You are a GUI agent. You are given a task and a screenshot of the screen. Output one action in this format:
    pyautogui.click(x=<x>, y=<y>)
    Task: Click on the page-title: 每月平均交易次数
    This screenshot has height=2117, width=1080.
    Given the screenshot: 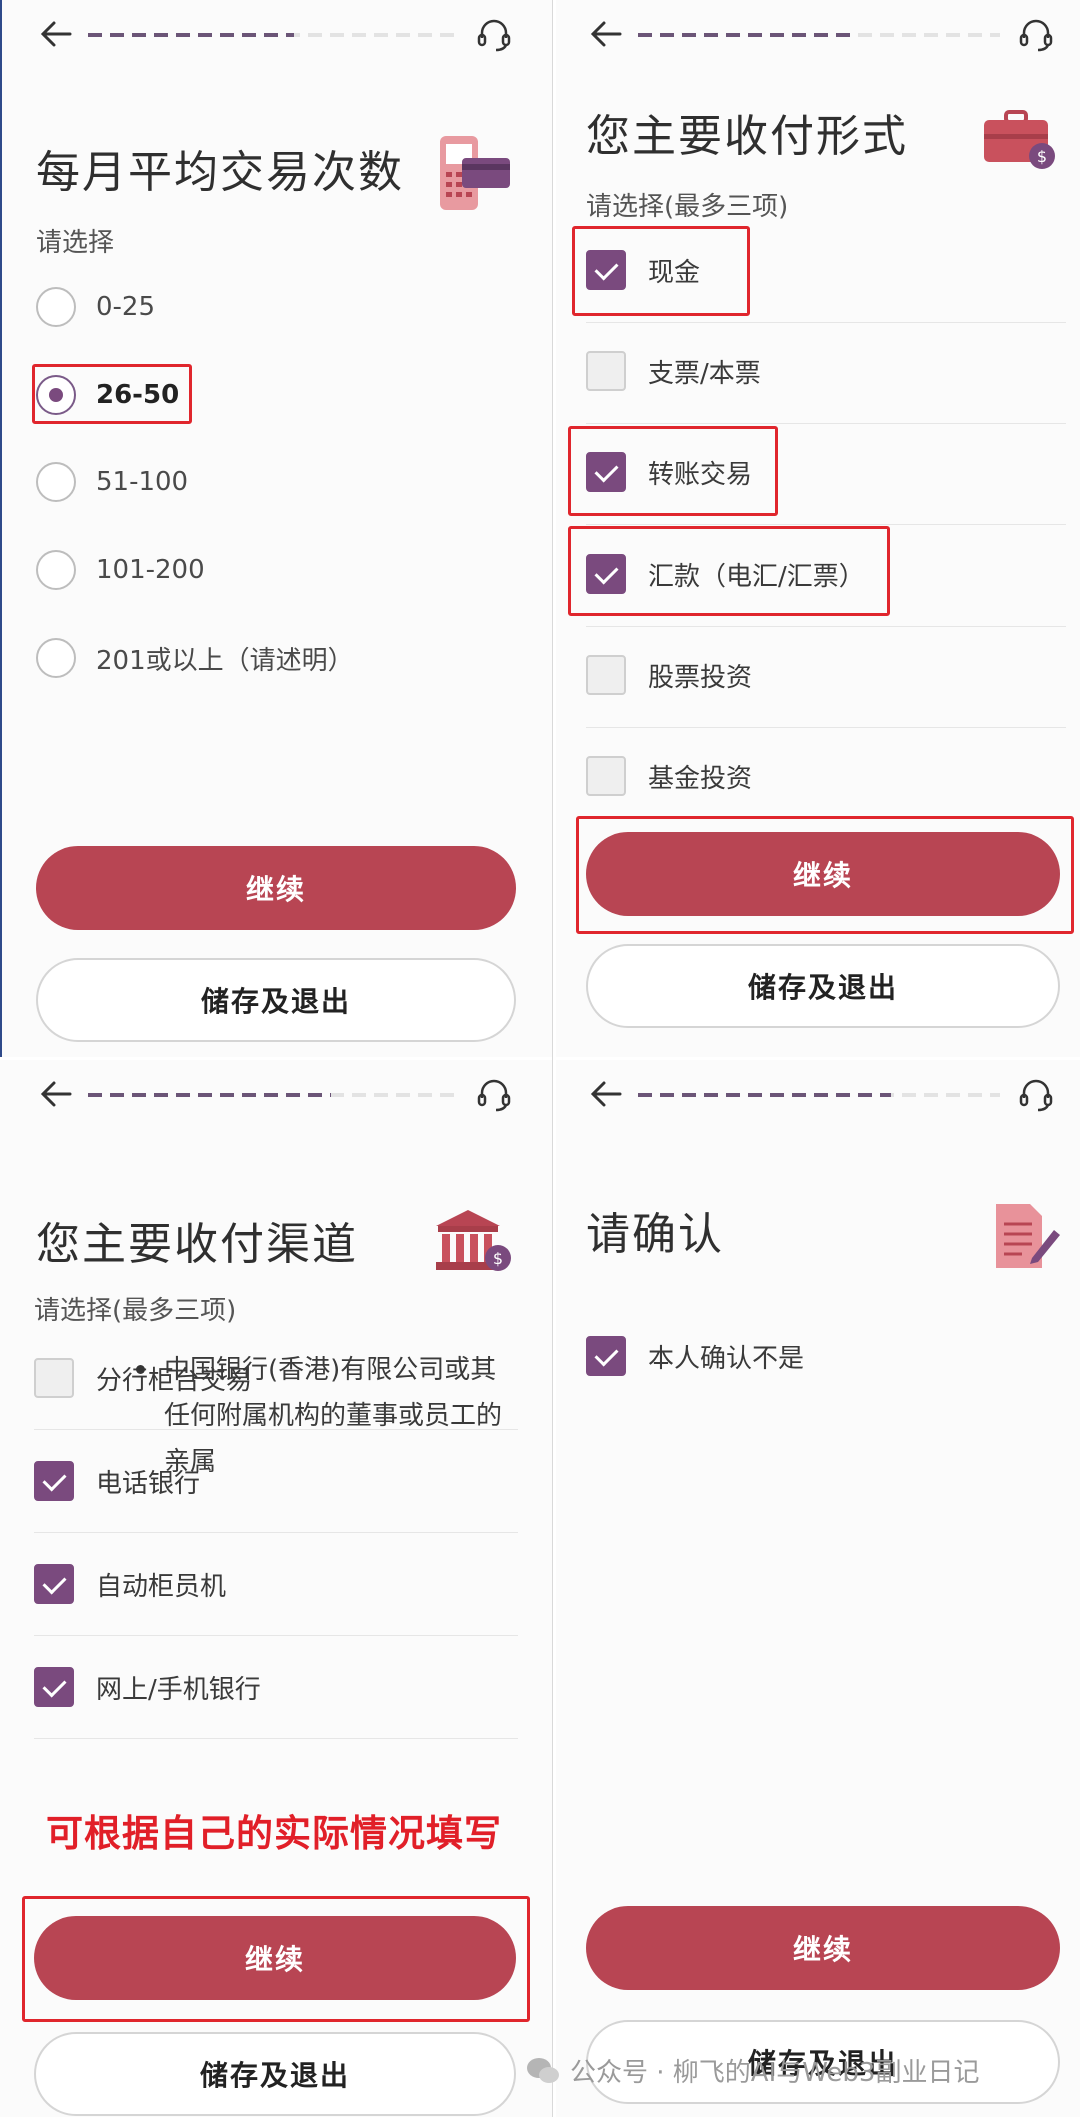 What is the action you would take?
    pyautogui.click(x=220, y=172)
    